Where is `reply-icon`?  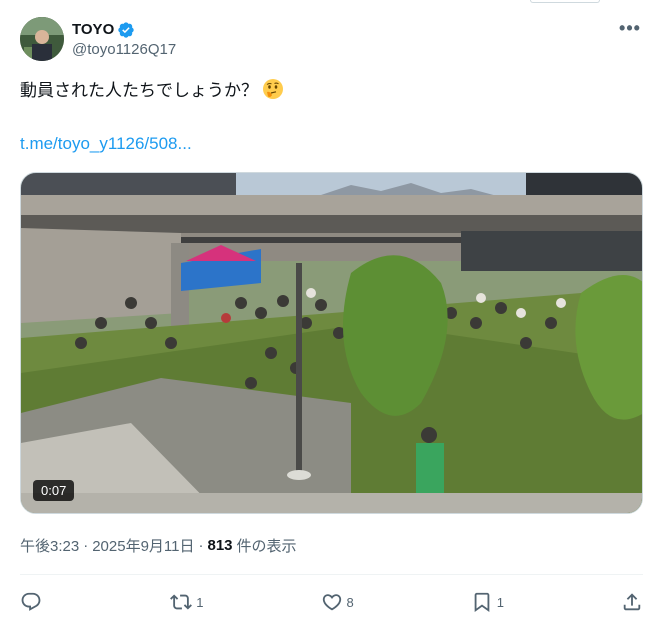
reply-icon is located at coordinates (31, 601).